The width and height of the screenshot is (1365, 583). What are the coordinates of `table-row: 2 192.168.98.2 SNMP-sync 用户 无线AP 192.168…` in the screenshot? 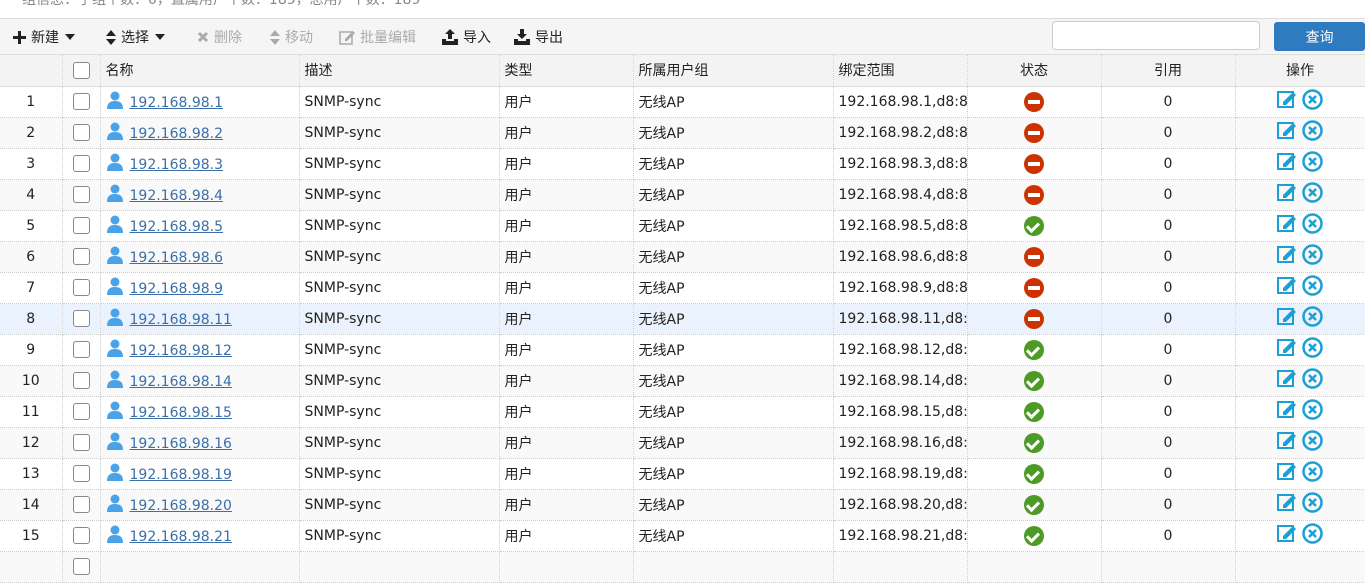 It's located at (682, 133).